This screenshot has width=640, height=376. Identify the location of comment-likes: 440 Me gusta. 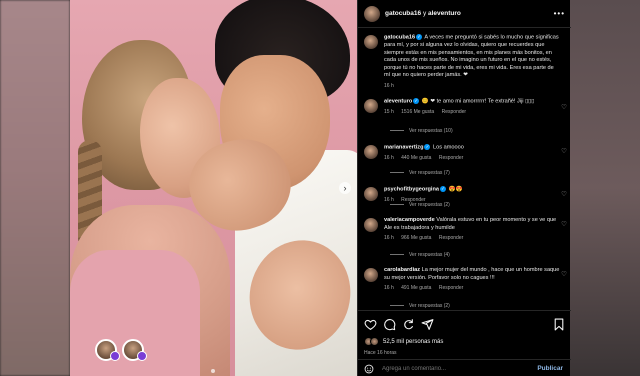
(416, 158).